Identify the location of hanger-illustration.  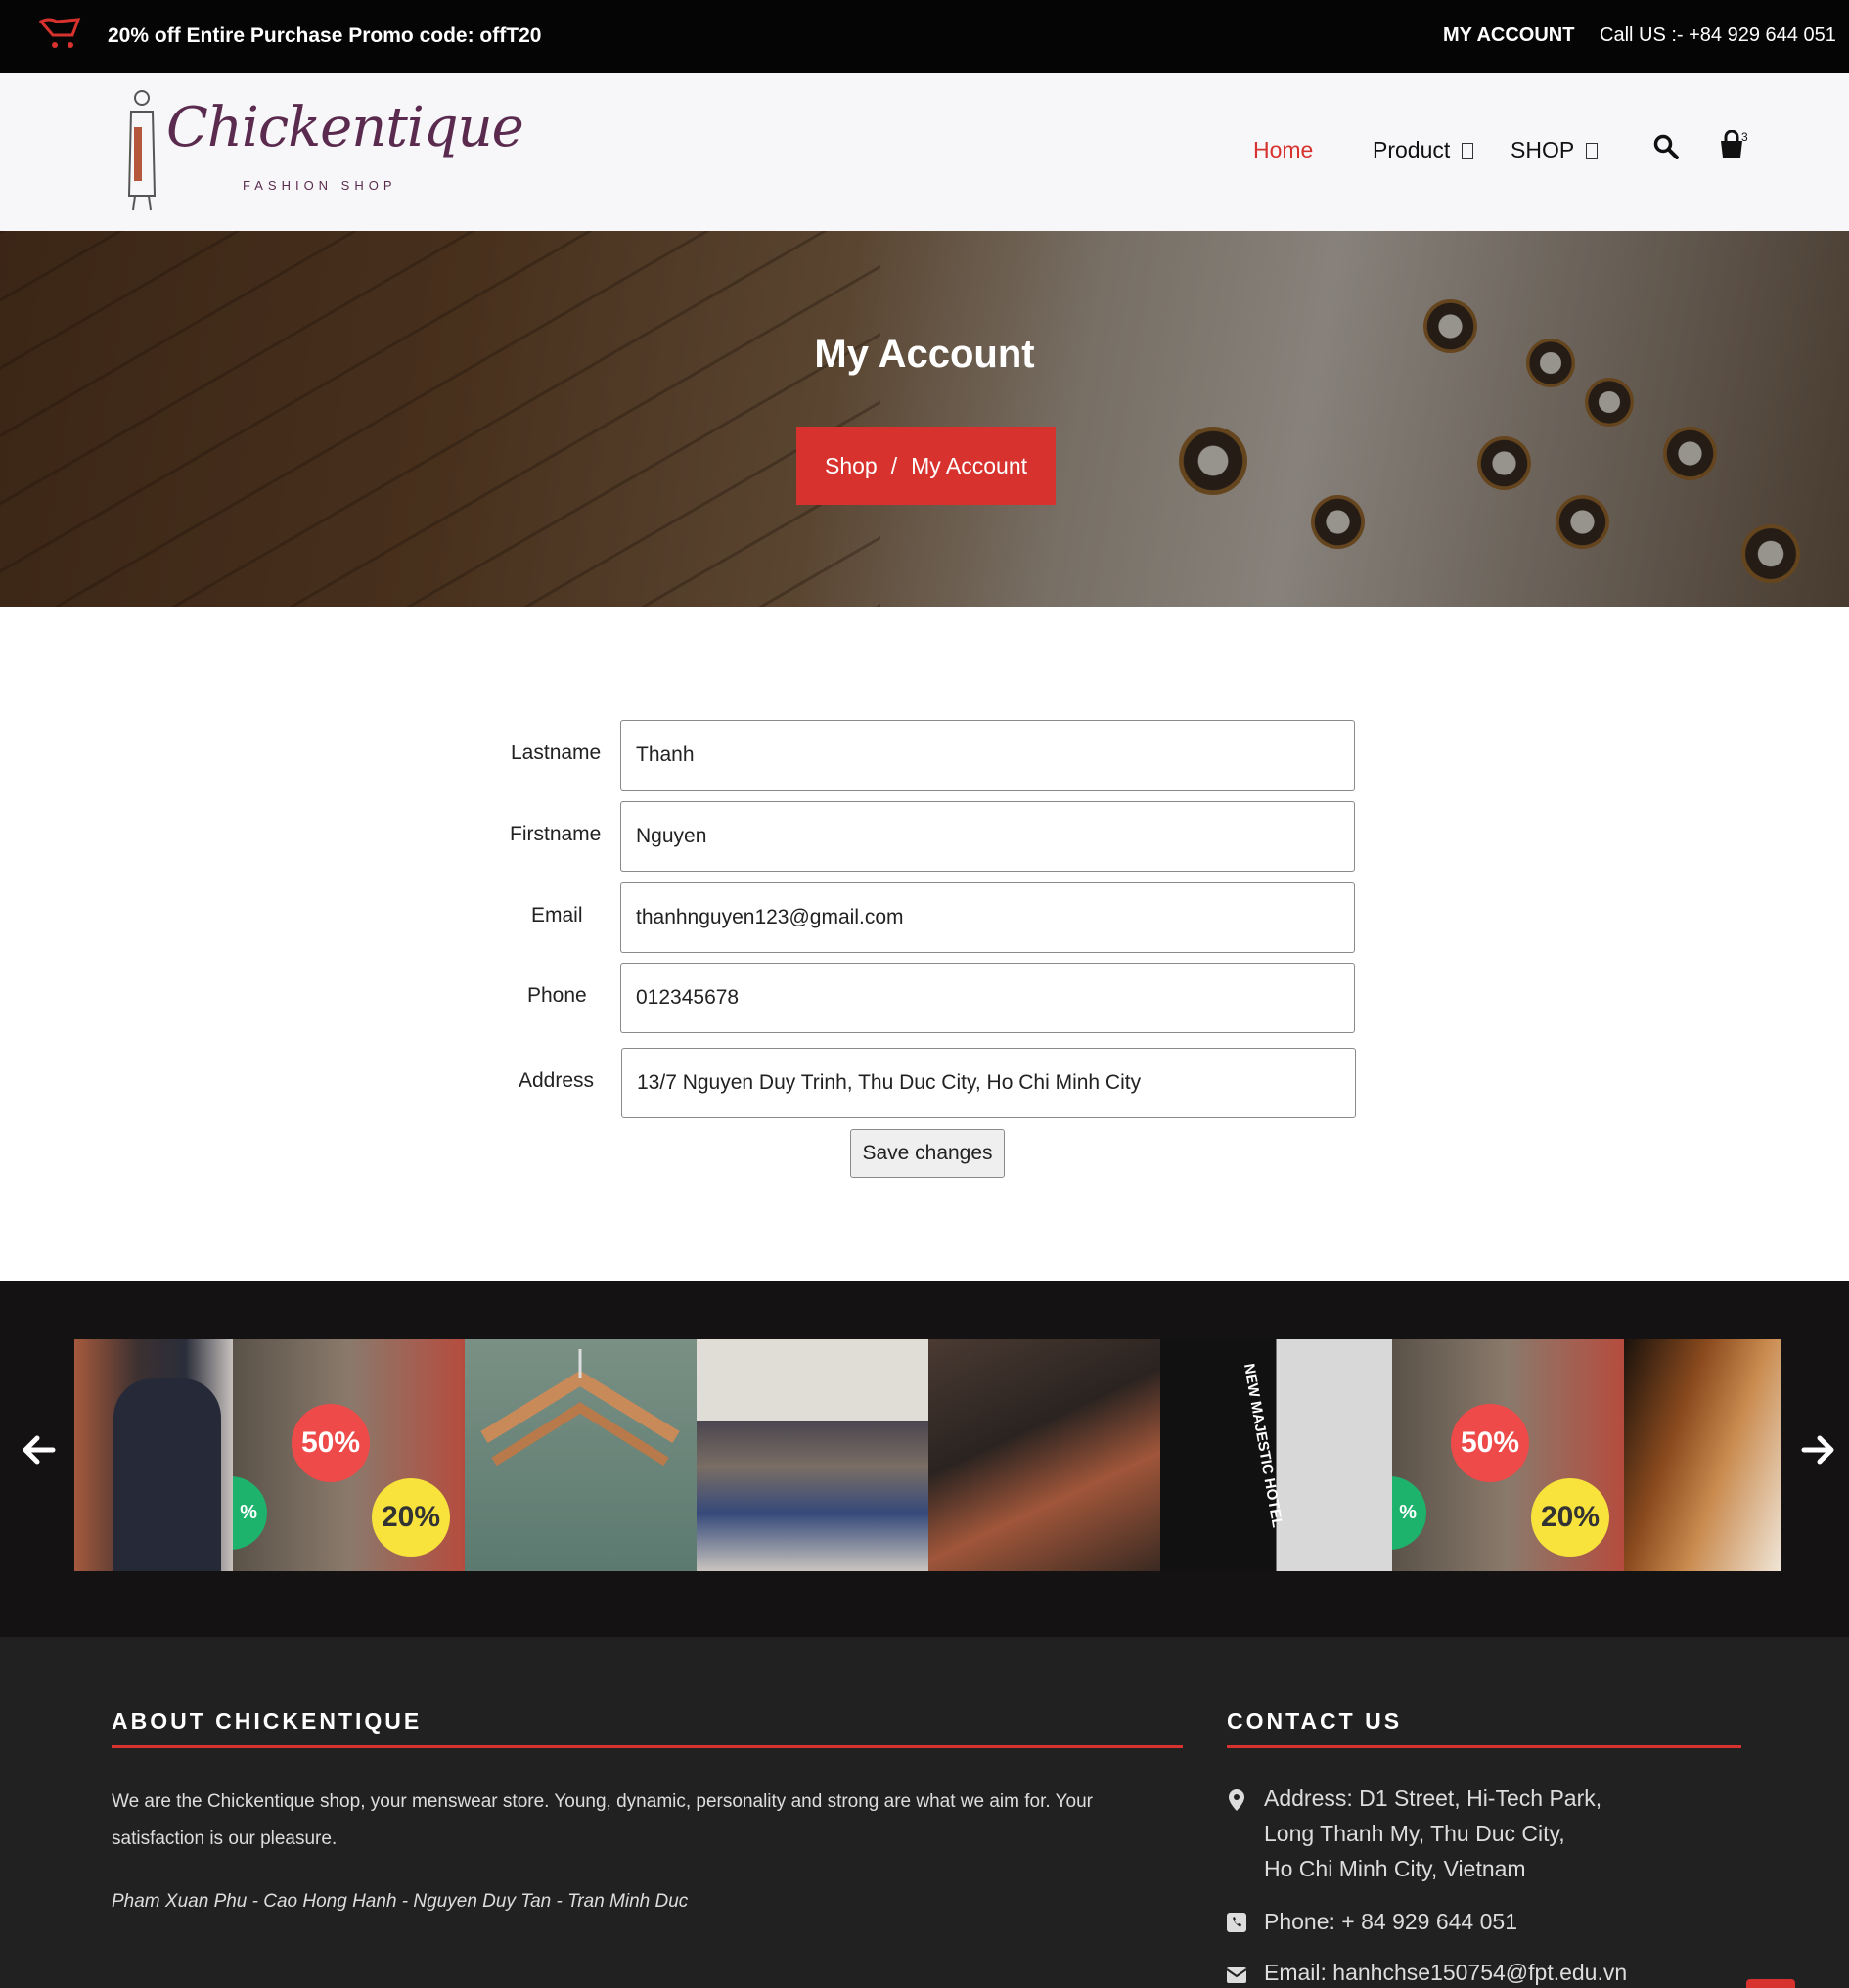
(580, 1408).